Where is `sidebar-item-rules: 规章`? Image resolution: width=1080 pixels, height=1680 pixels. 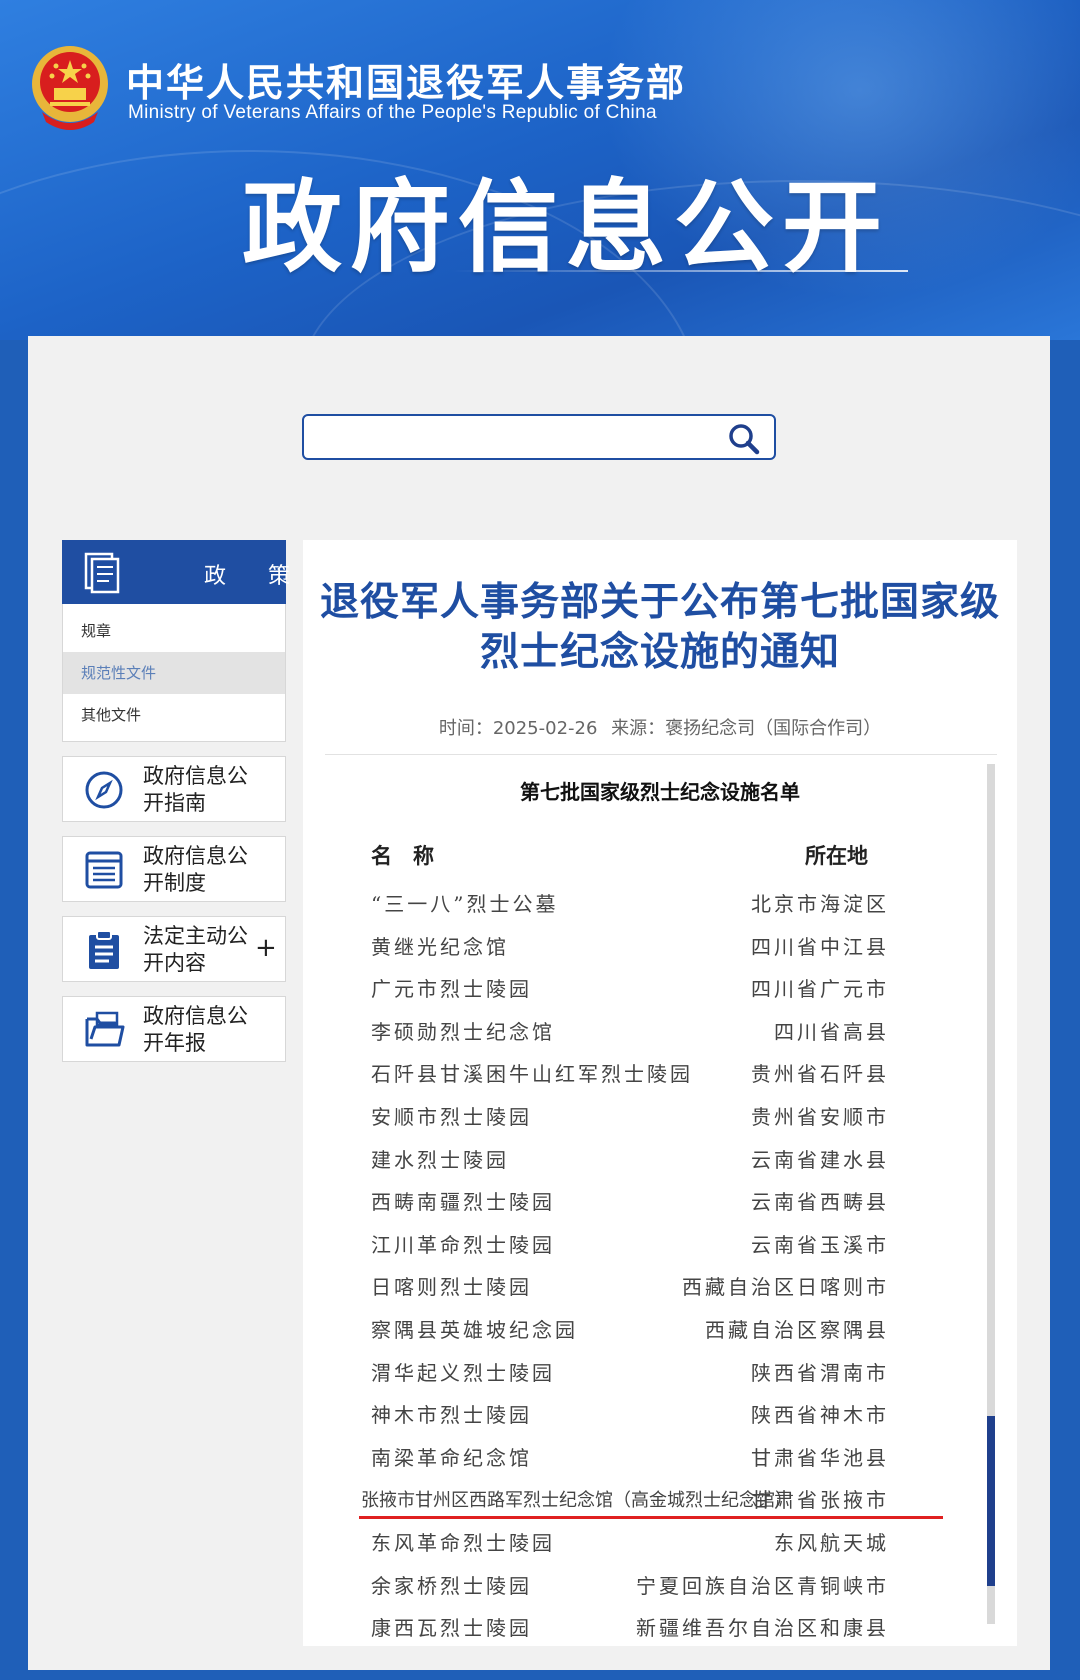
sidebar-item-rules: 规章 is located at coordinates (174, 631).